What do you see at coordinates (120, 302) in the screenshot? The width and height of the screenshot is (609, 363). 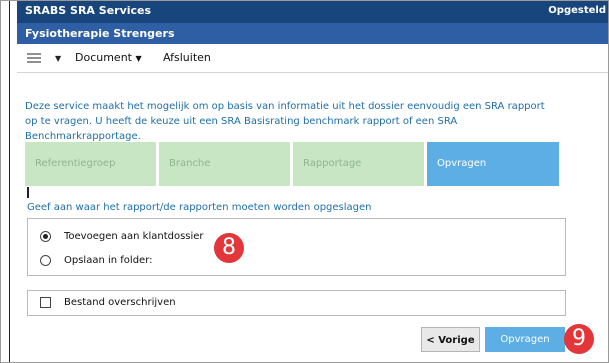 I see `overwrite-file-label: Bestand overschrijven` at bounding box center [120, 302].